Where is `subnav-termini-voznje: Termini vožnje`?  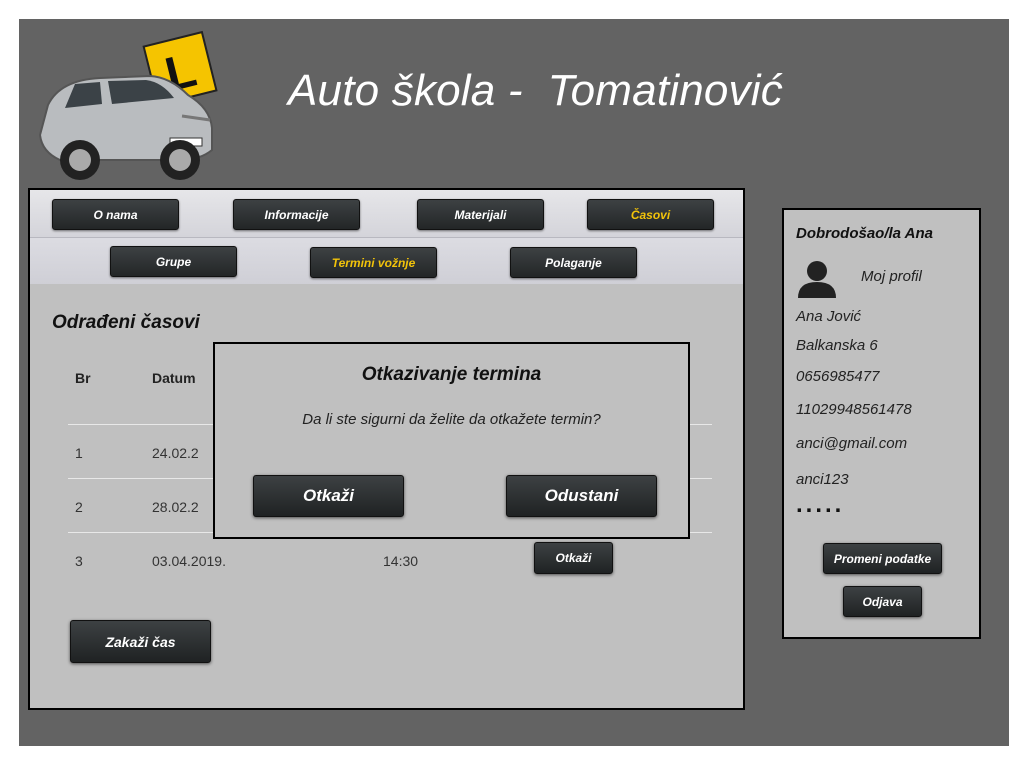 subnav-termini-voznje: Termini vožnje is located at coordinates (373, 262).